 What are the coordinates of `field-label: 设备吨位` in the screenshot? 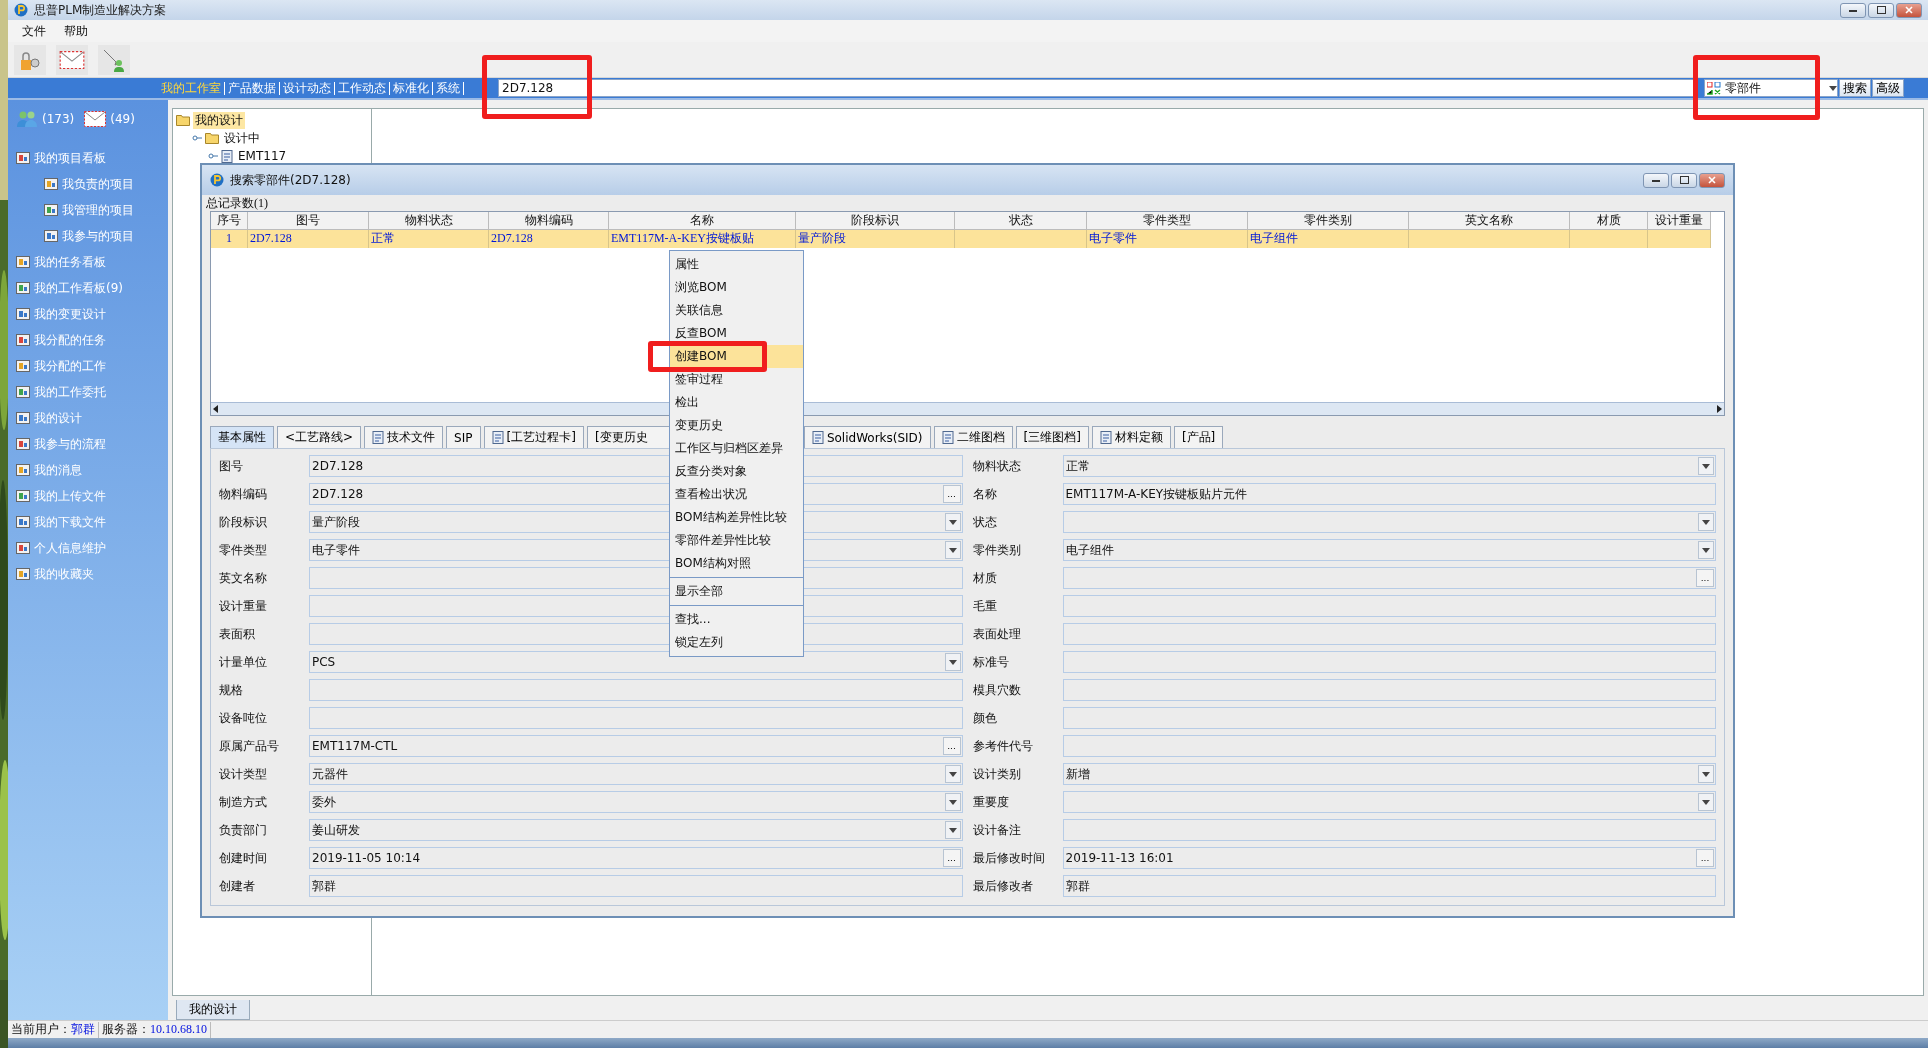 It's located at (243, 718).